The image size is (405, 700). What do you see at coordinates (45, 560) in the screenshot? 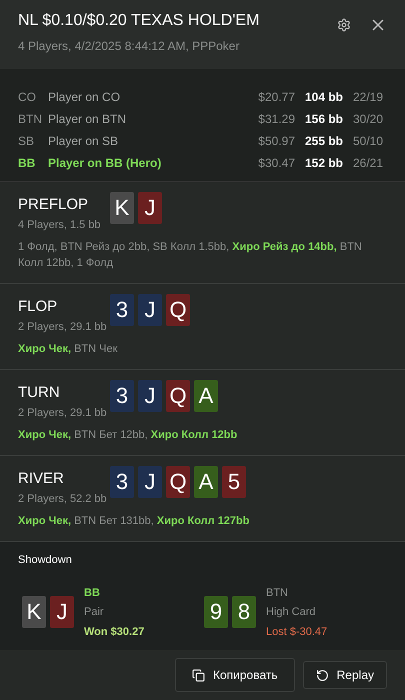
I see `showdown-title: Showdown` at bounding box center [45, 560].